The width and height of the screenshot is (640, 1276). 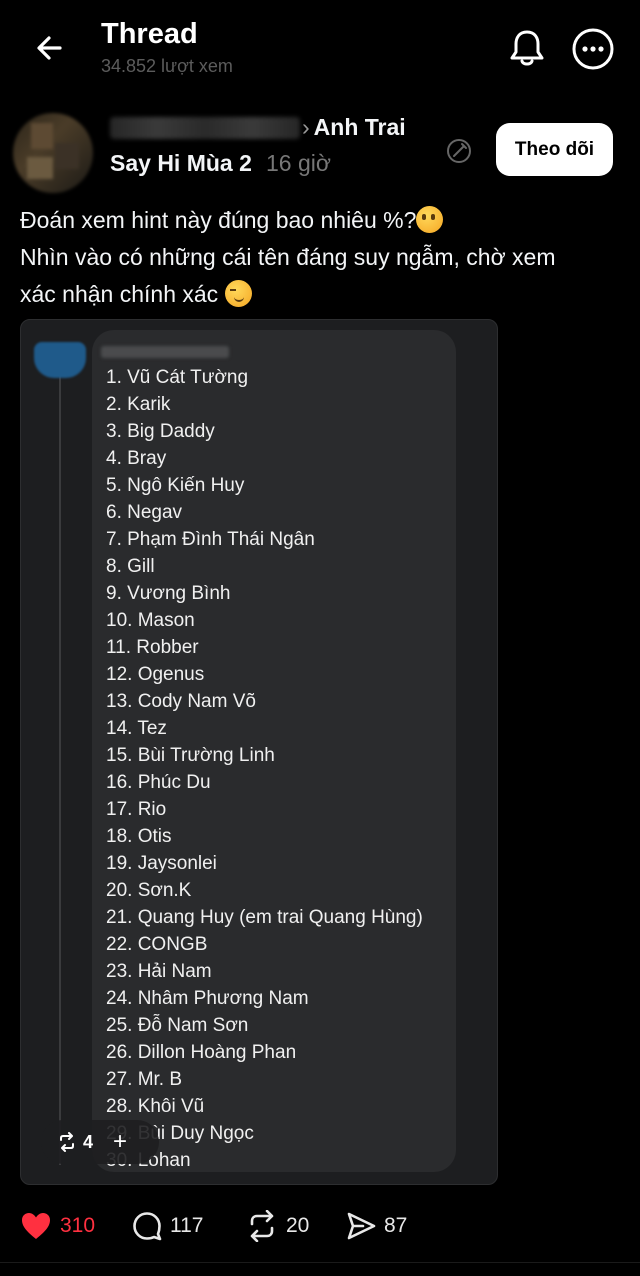 I want to click on page-title: Thread, so click(x=149, y=34).